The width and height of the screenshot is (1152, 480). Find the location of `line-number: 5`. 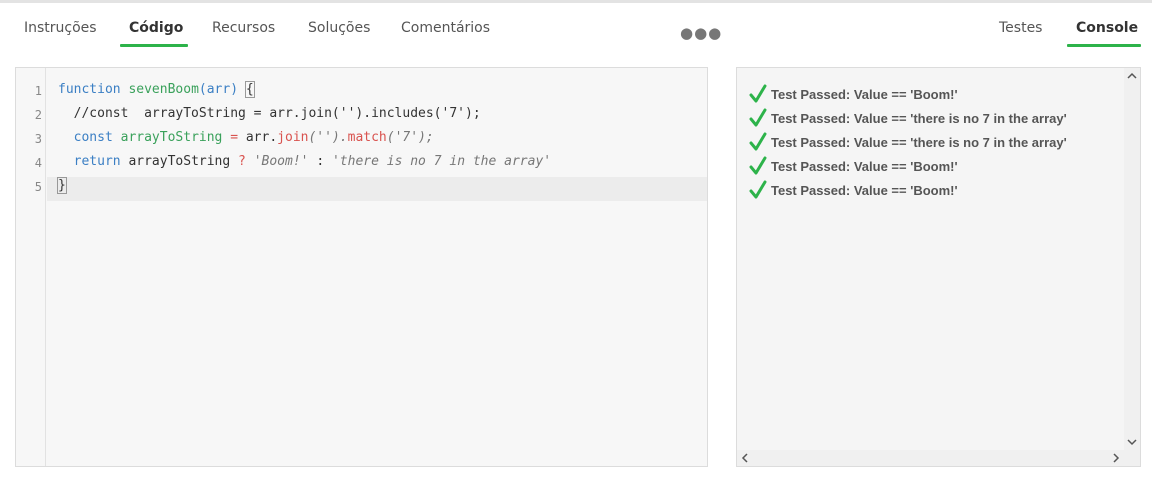

line-number: 5 is located at coordinates (38, 187).